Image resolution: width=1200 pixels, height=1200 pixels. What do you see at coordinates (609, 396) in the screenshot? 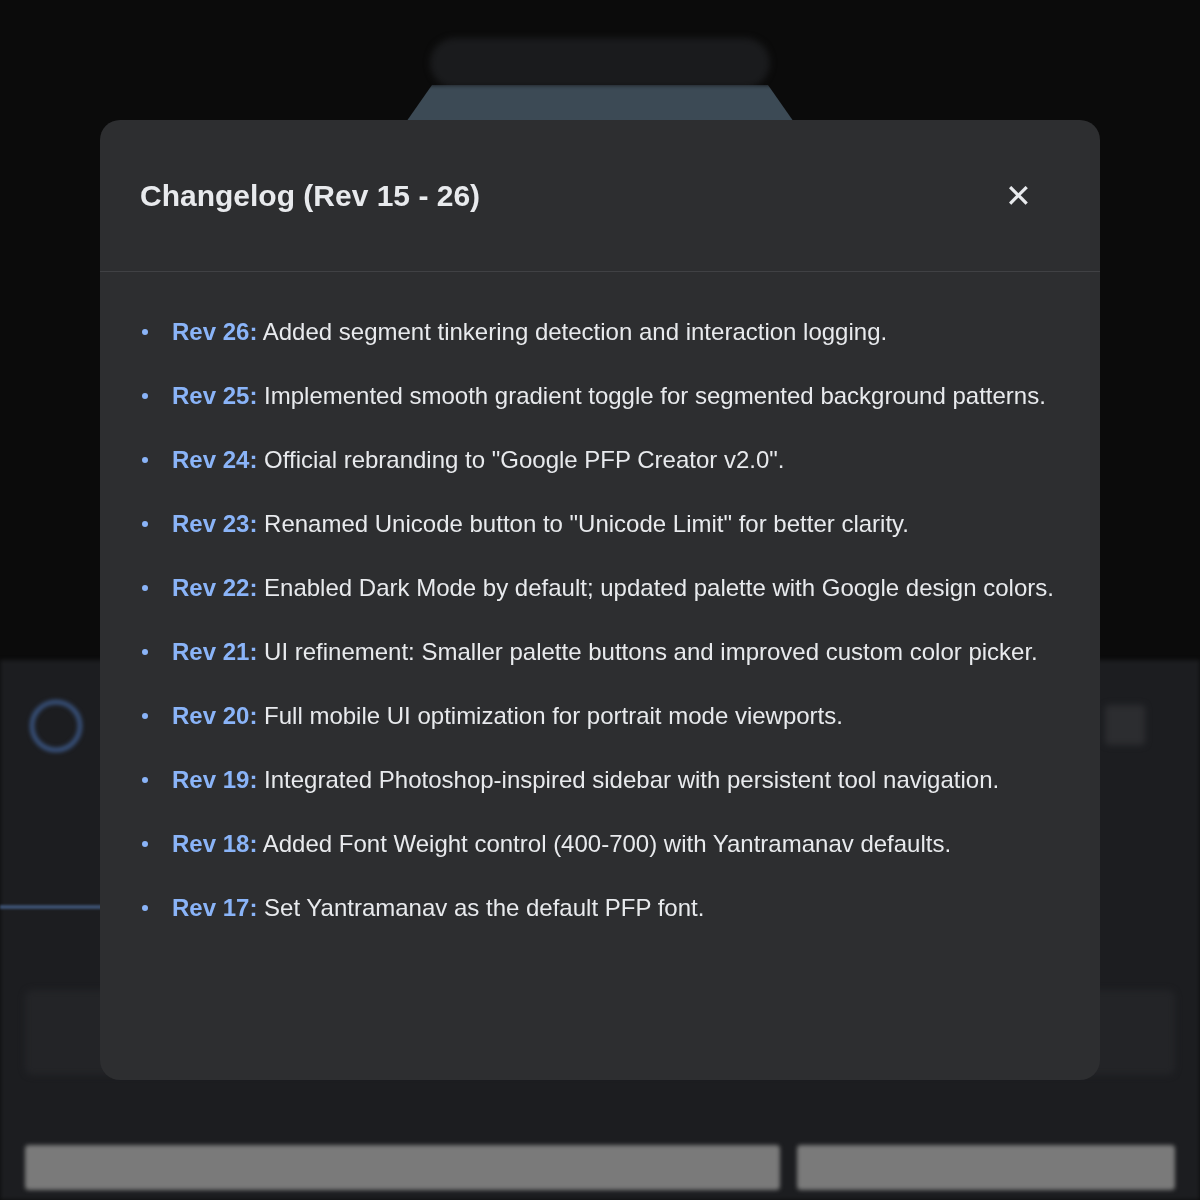
I see `changelog-entry: Rev 25: Implemented smooth gradient toggle for segmented background patterns.` at bounding box center [609, 396].